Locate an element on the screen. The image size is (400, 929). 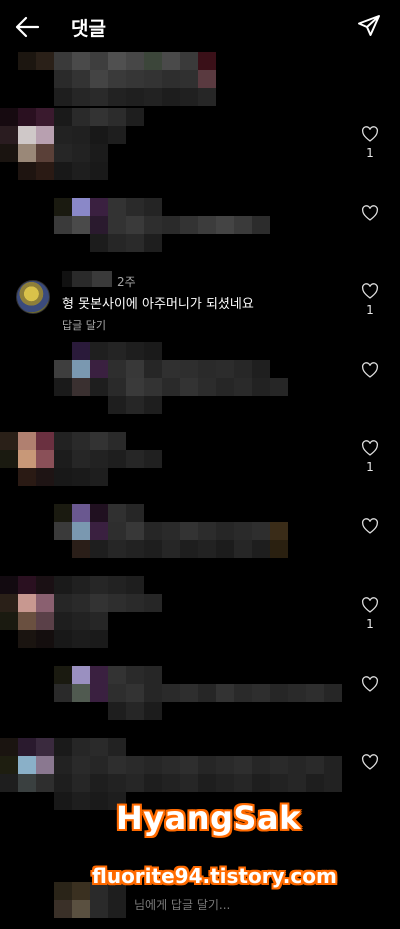
arrow-left-icon is located at coordinates (27, 27).